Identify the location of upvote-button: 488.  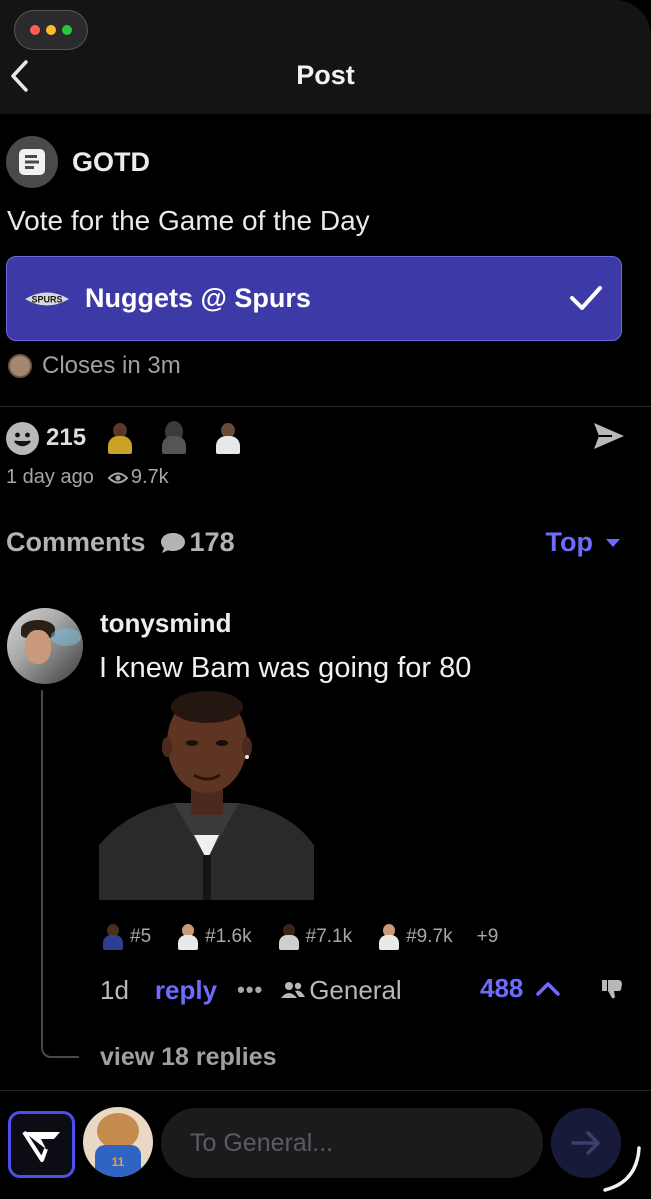
(520, 988).